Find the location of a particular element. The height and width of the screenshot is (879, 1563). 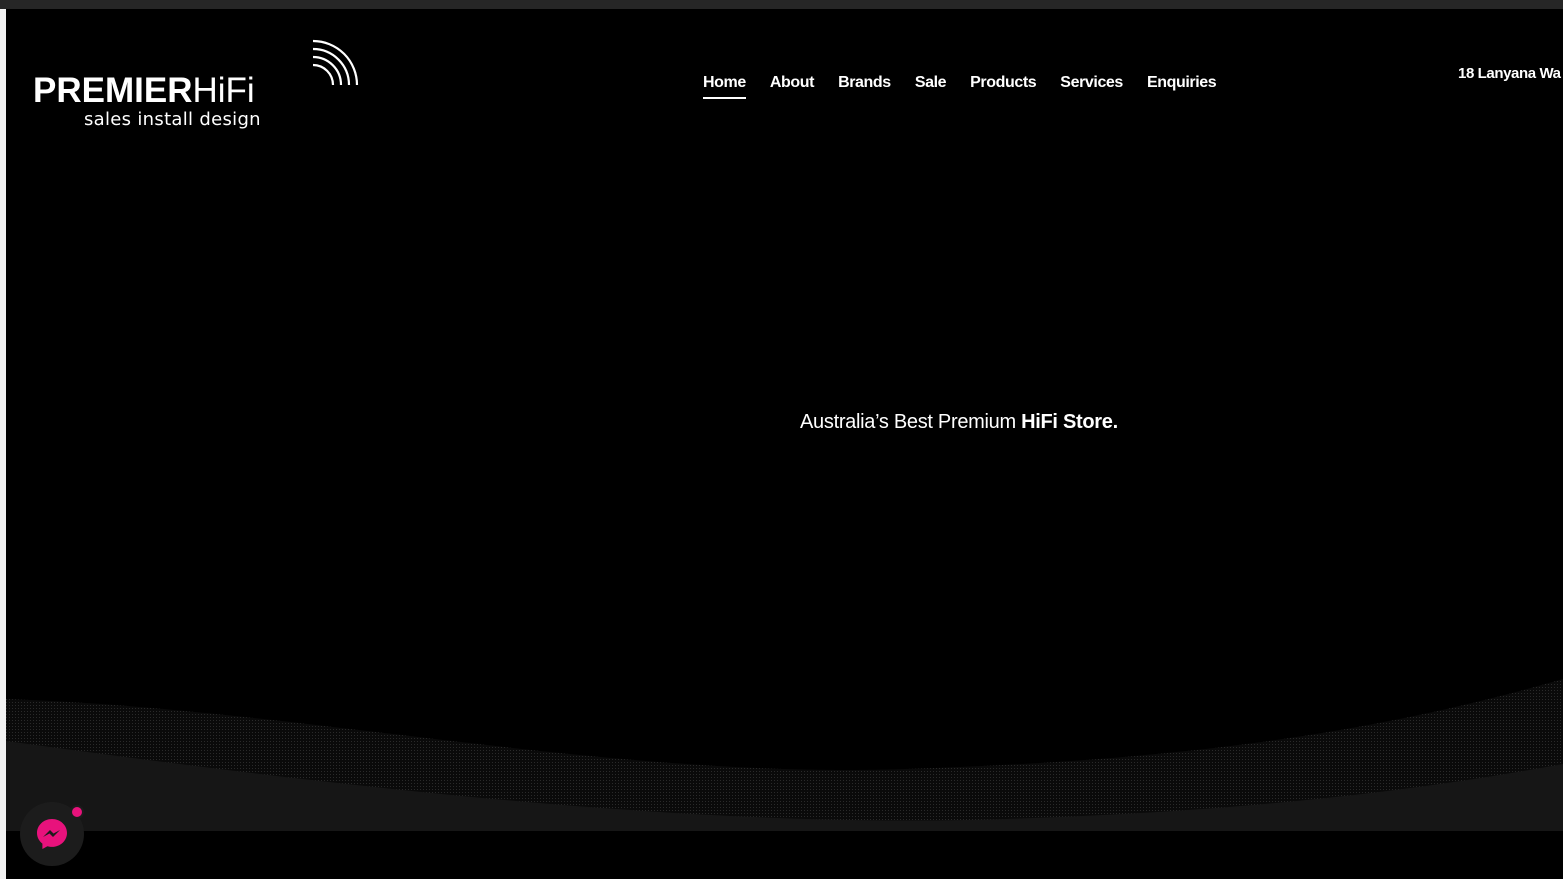

hero-tagline: Australia’s Best Premium HiFi Store. is located at coordinates (959, 422).